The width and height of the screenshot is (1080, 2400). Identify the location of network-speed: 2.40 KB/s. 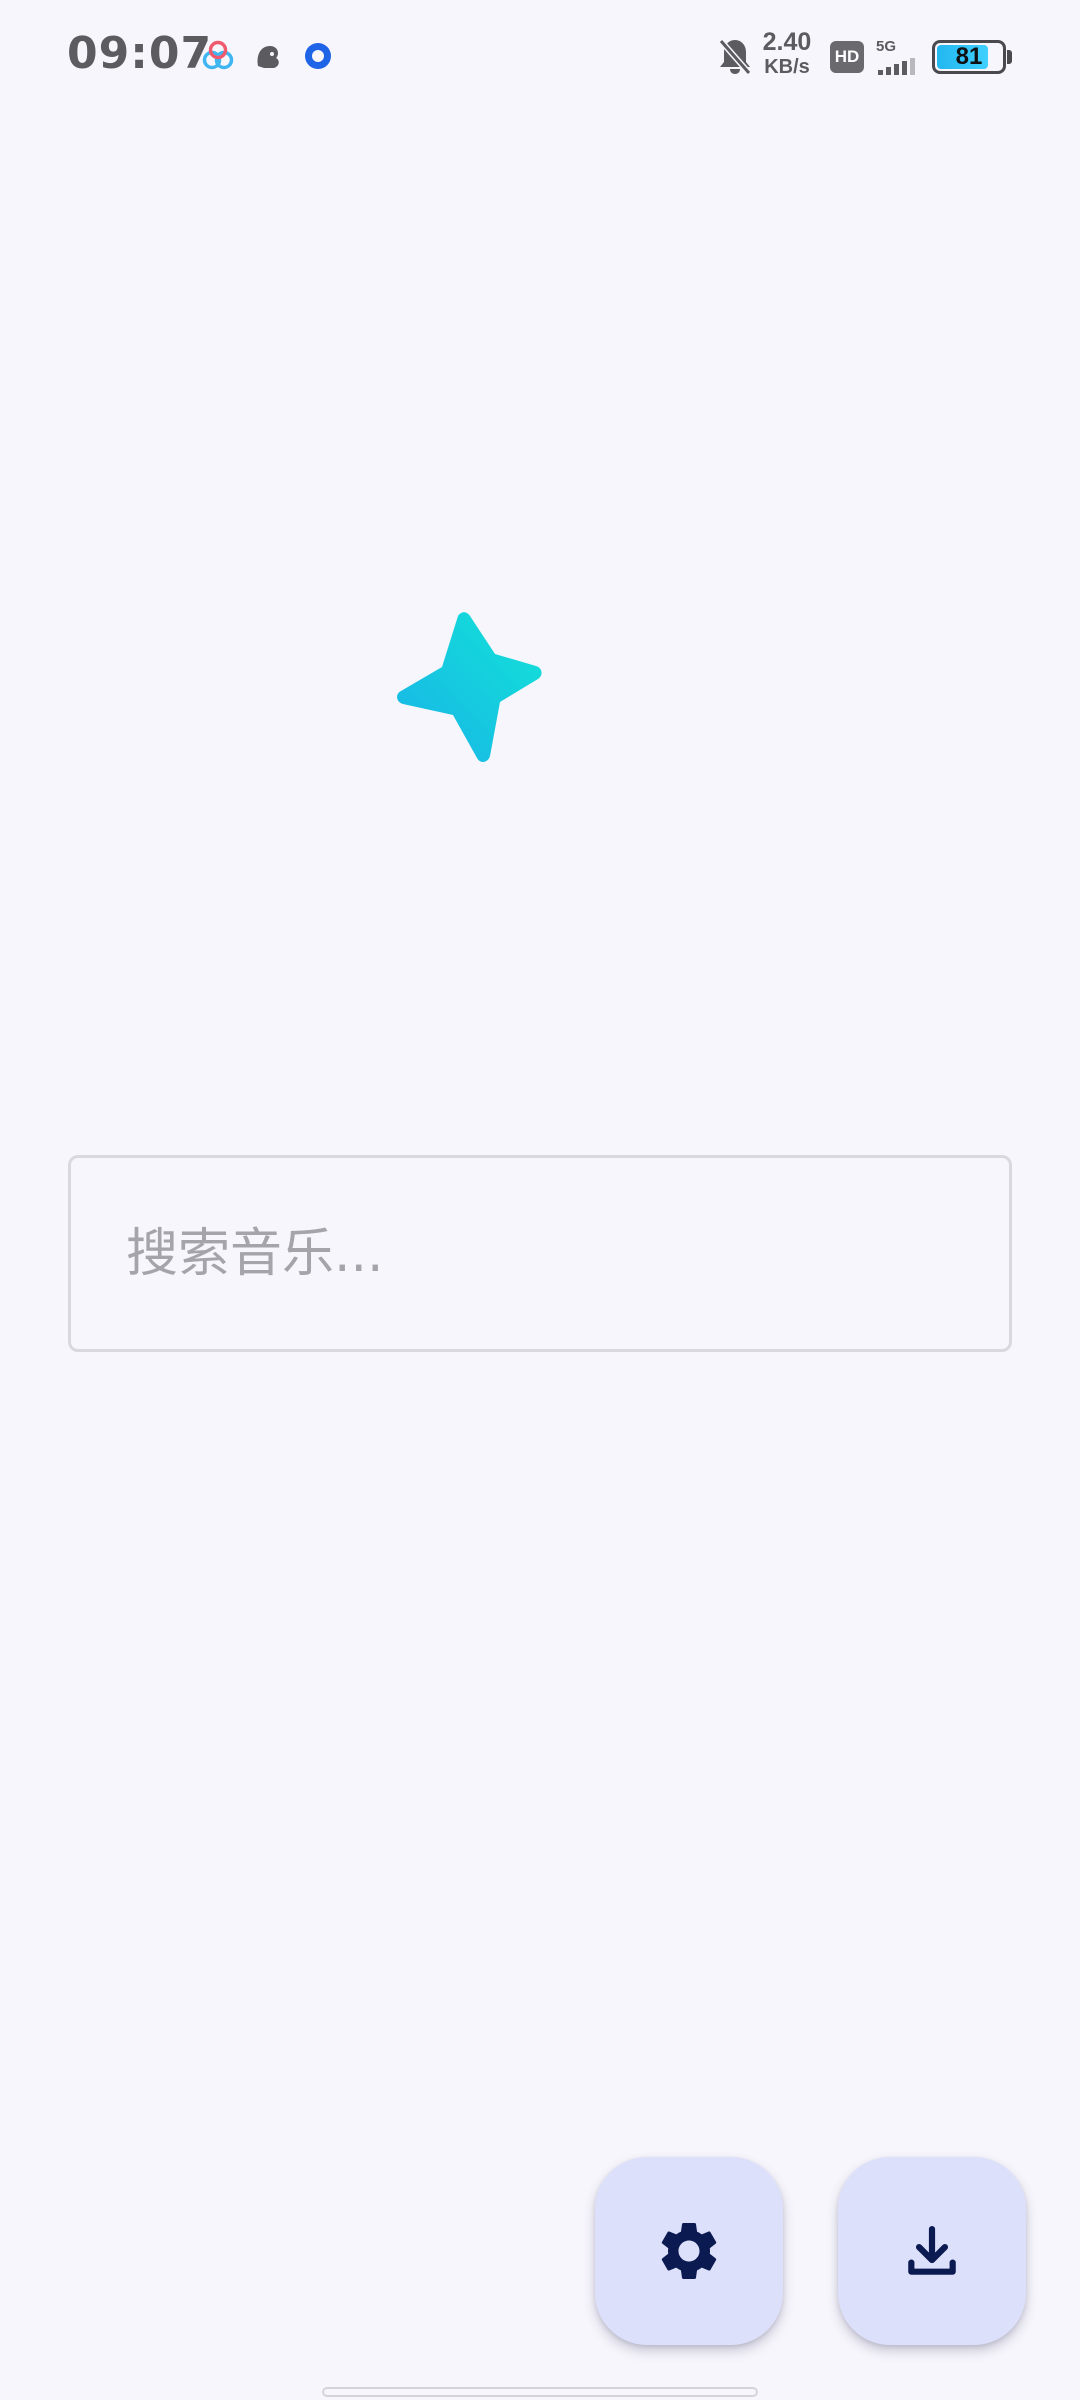
(787, 53).